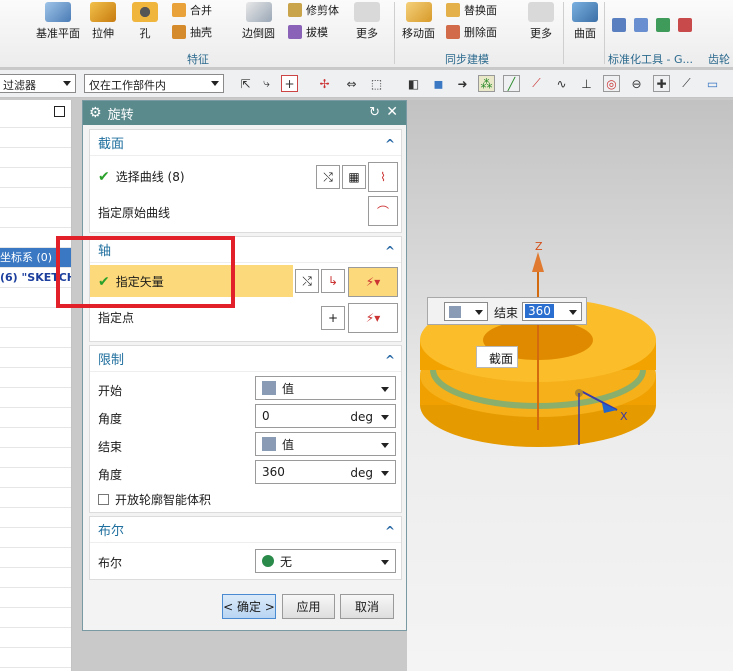 The image size is (733, 671). What do you see at coordinates (462, 83) in the screenshot?
I see `arrow-right-icon: ➜` at bounding box center [462, 83].